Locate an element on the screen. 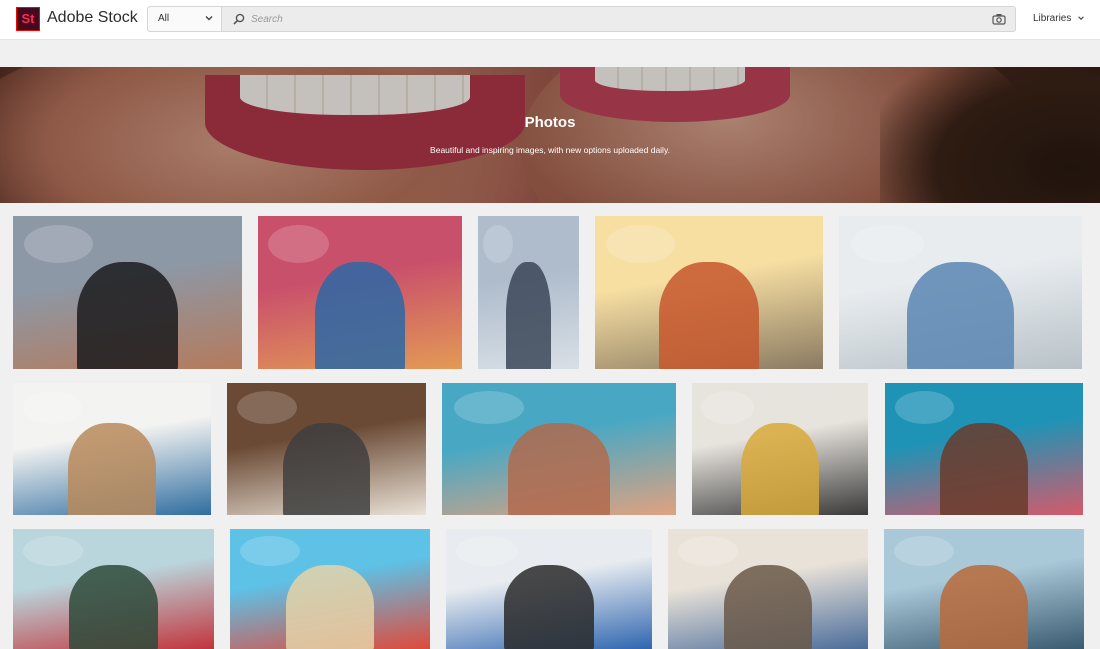 The image size is (1100, 649). camera-icon is located at coordinates (999, 19).